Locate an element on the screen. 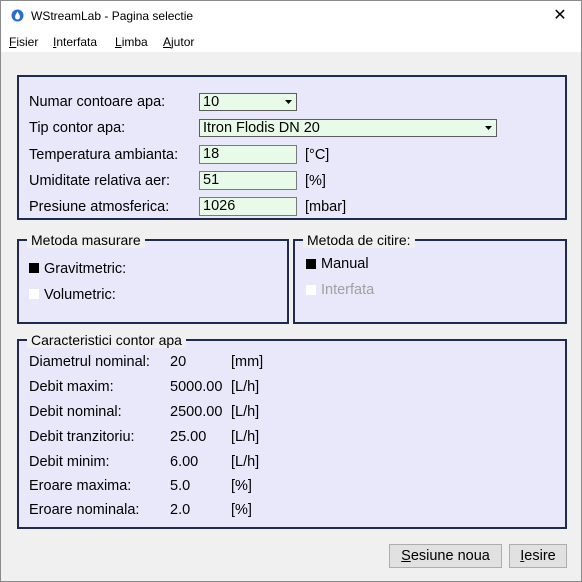 This screenshot has height=582, width=582. char-label: Debit maxim: is located at coordinates (71, 387).